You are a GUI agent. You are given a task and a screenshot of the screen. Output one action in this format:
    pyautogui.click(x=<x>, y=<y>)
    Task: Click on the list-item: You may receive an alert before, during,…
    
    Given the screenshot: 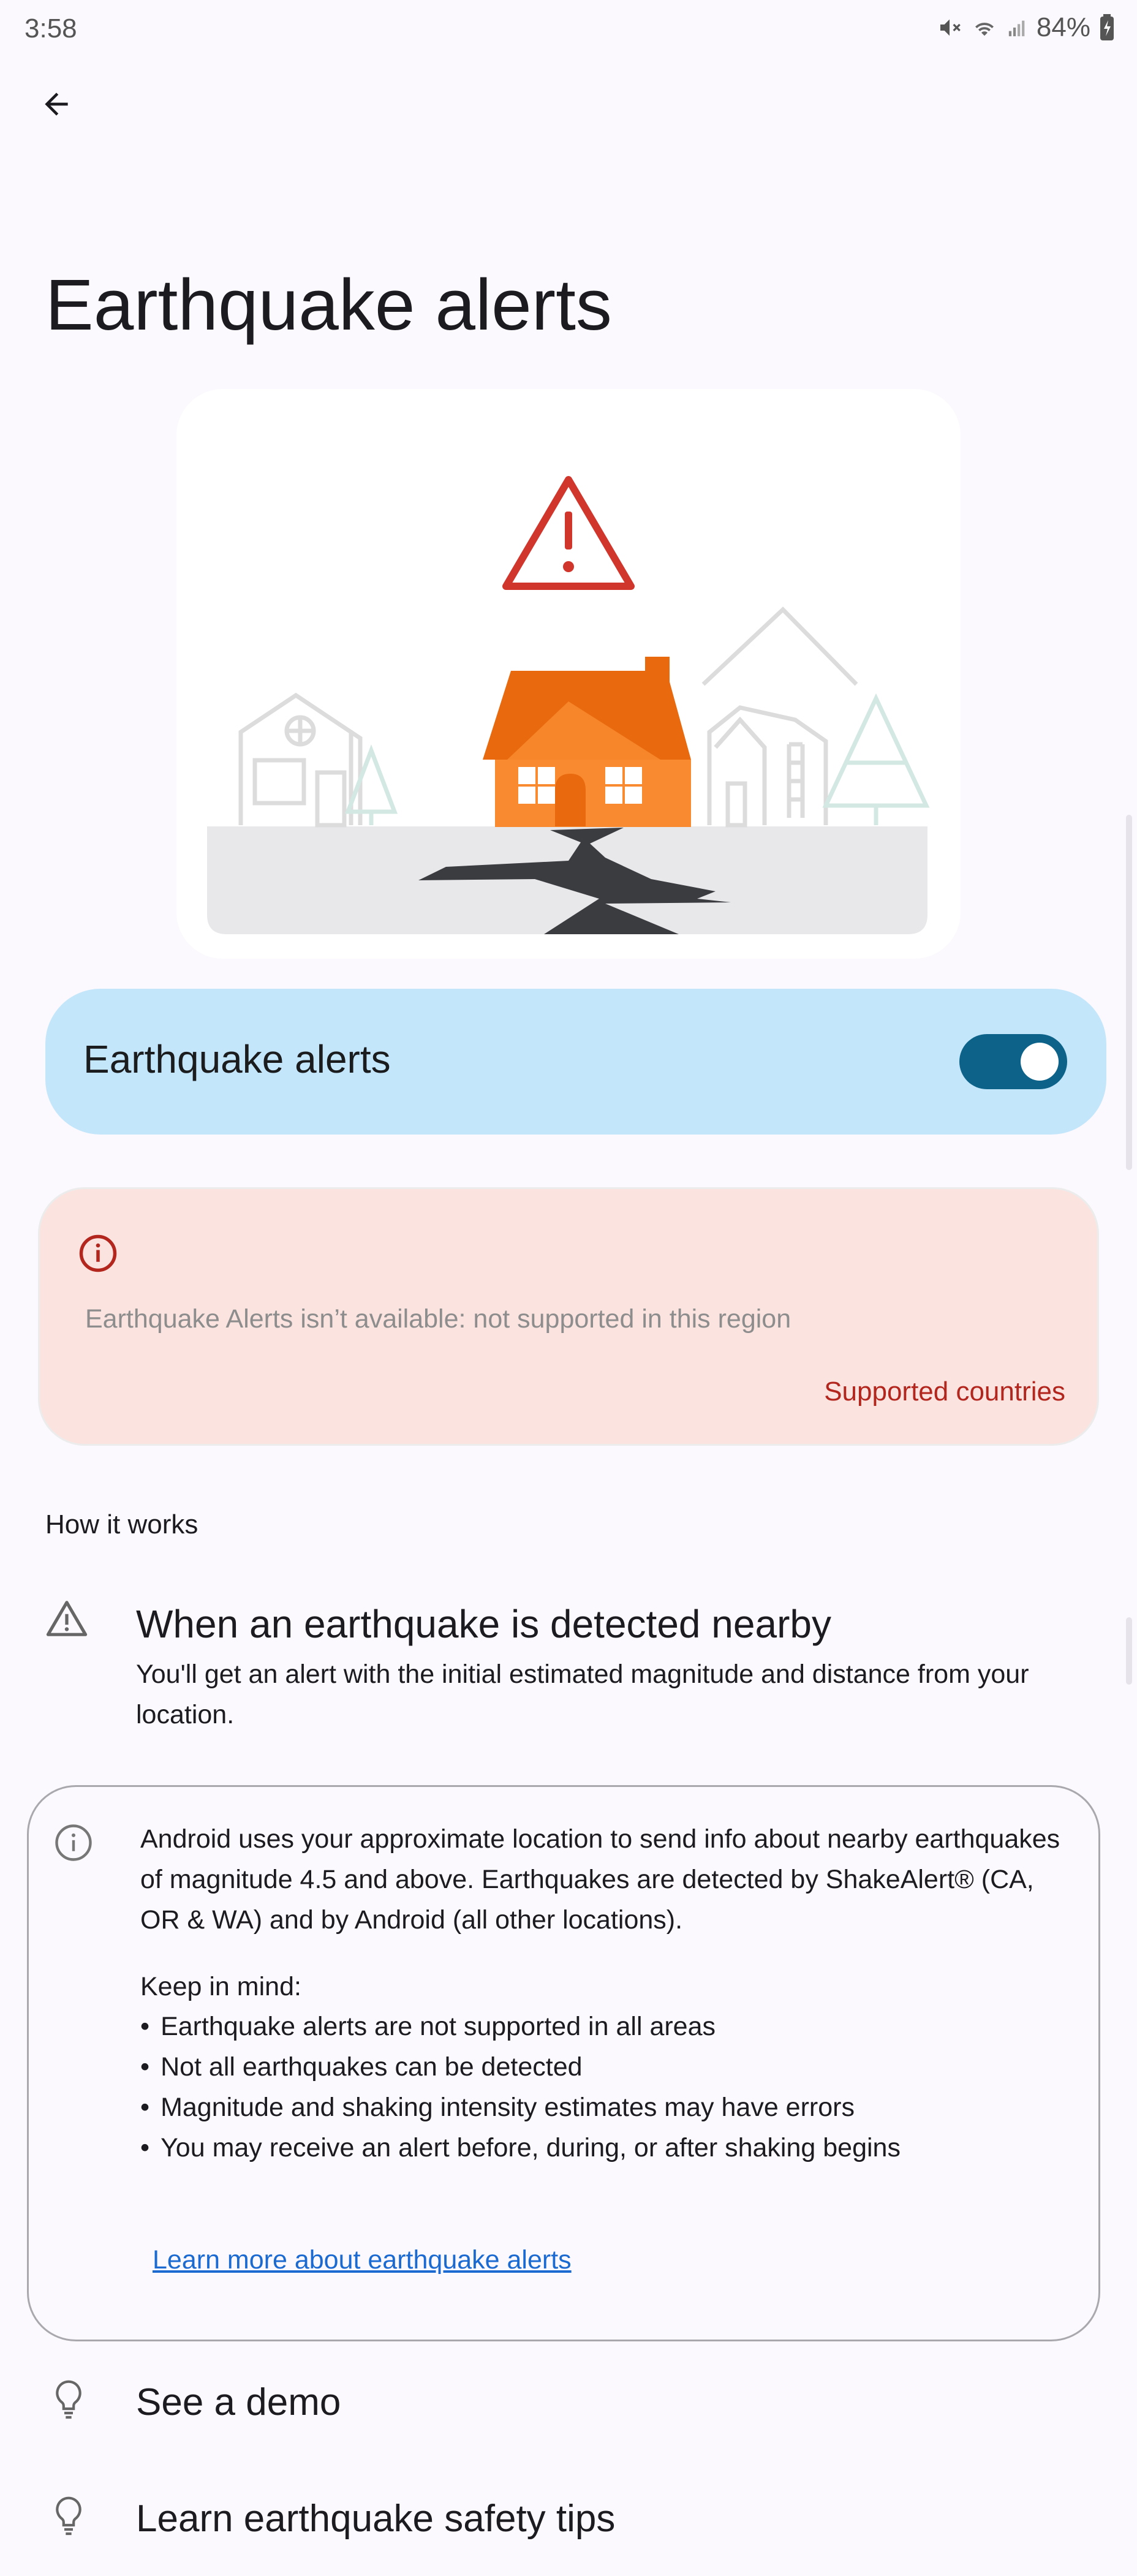 What is the action you would take?
    pyautogui.click(x=520, y=2148)
    